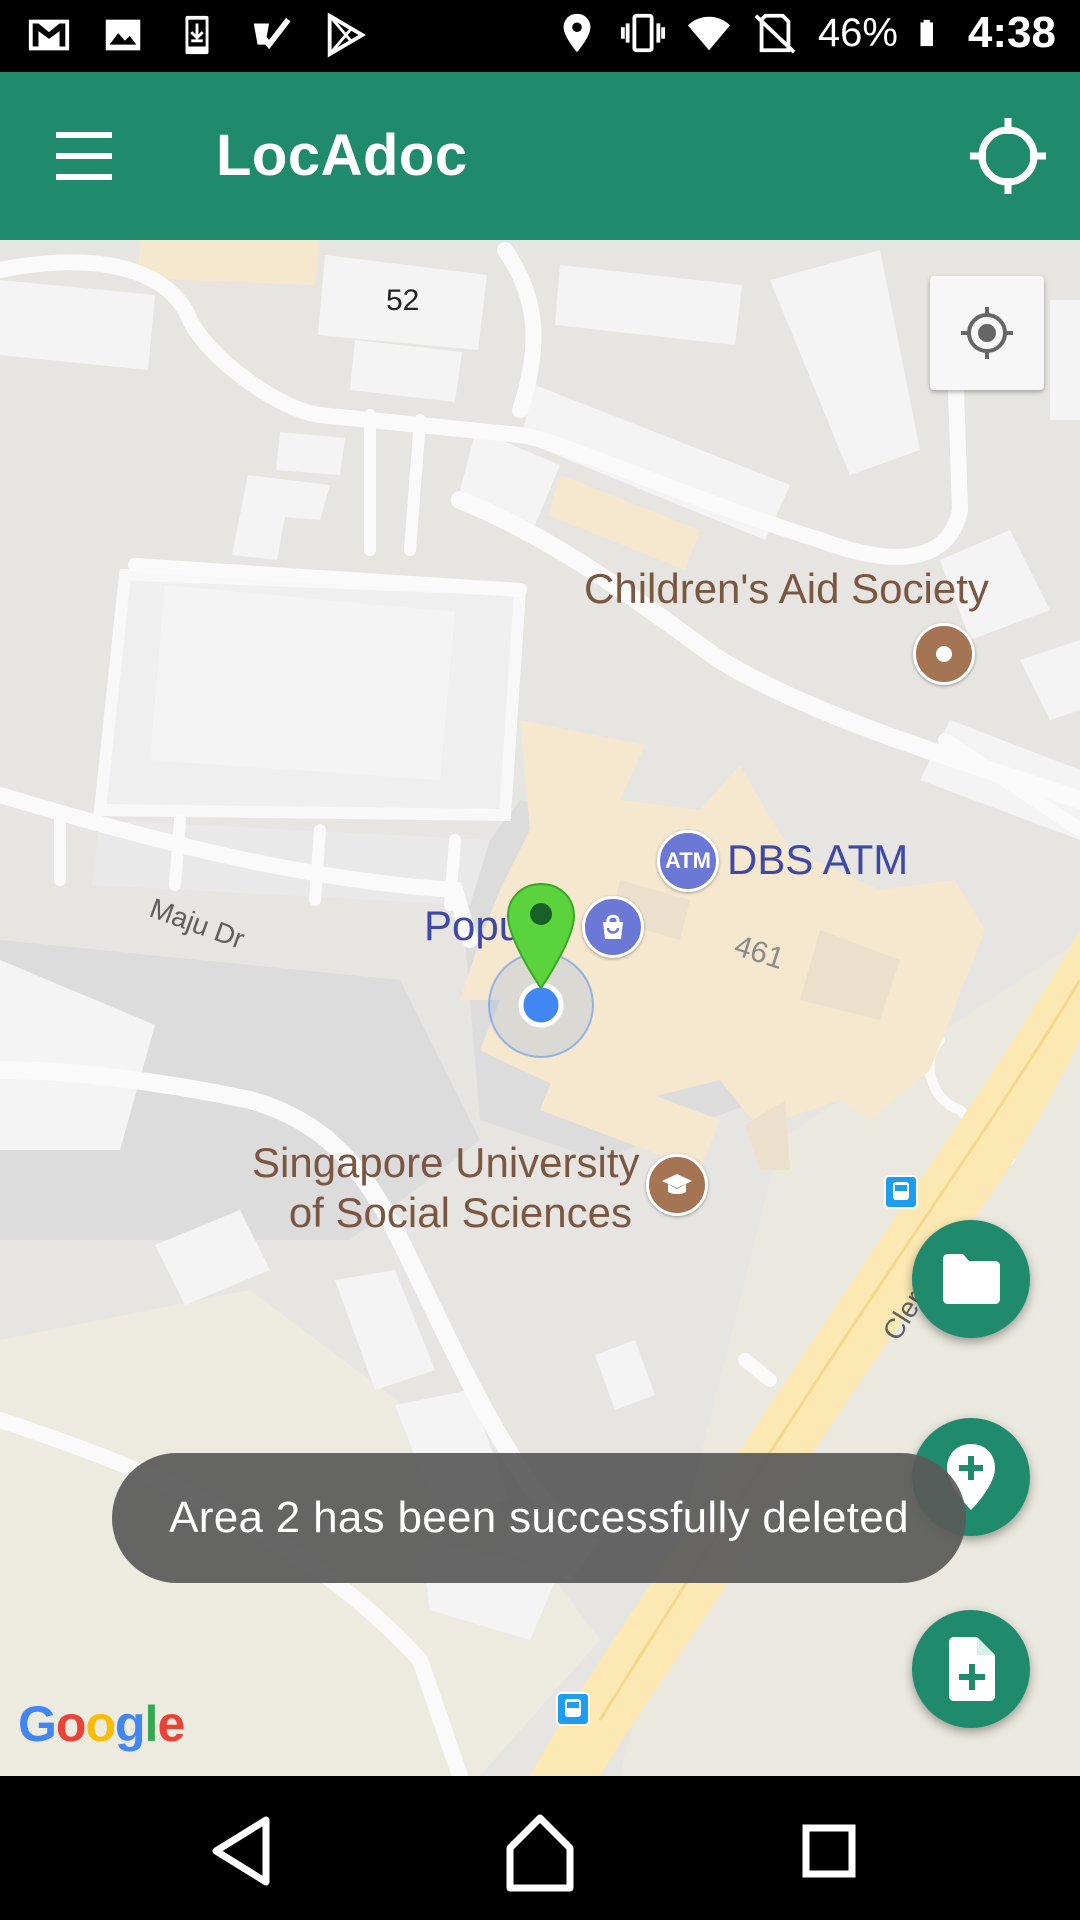  Describe the element at coordinates (540, 36) in the screenshot. I see `status-bar: 46% 4:38` at that location.